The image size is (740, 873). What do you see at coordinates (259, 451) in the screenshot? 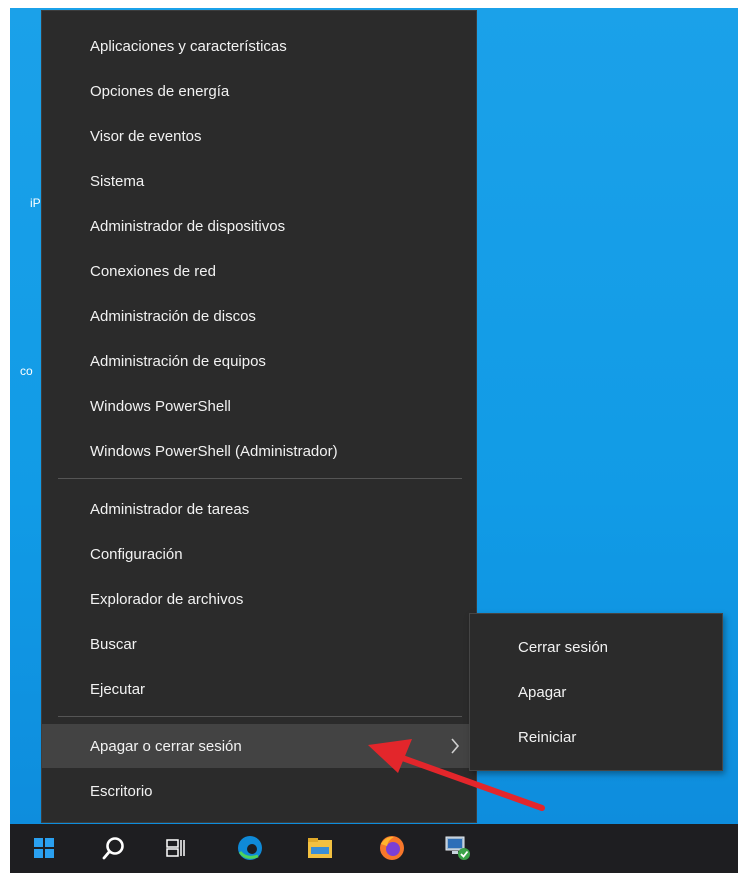
I see `menu-item-powershell-admin: Windows PowerShell (Administrador)` at bounding box center [259, 451].